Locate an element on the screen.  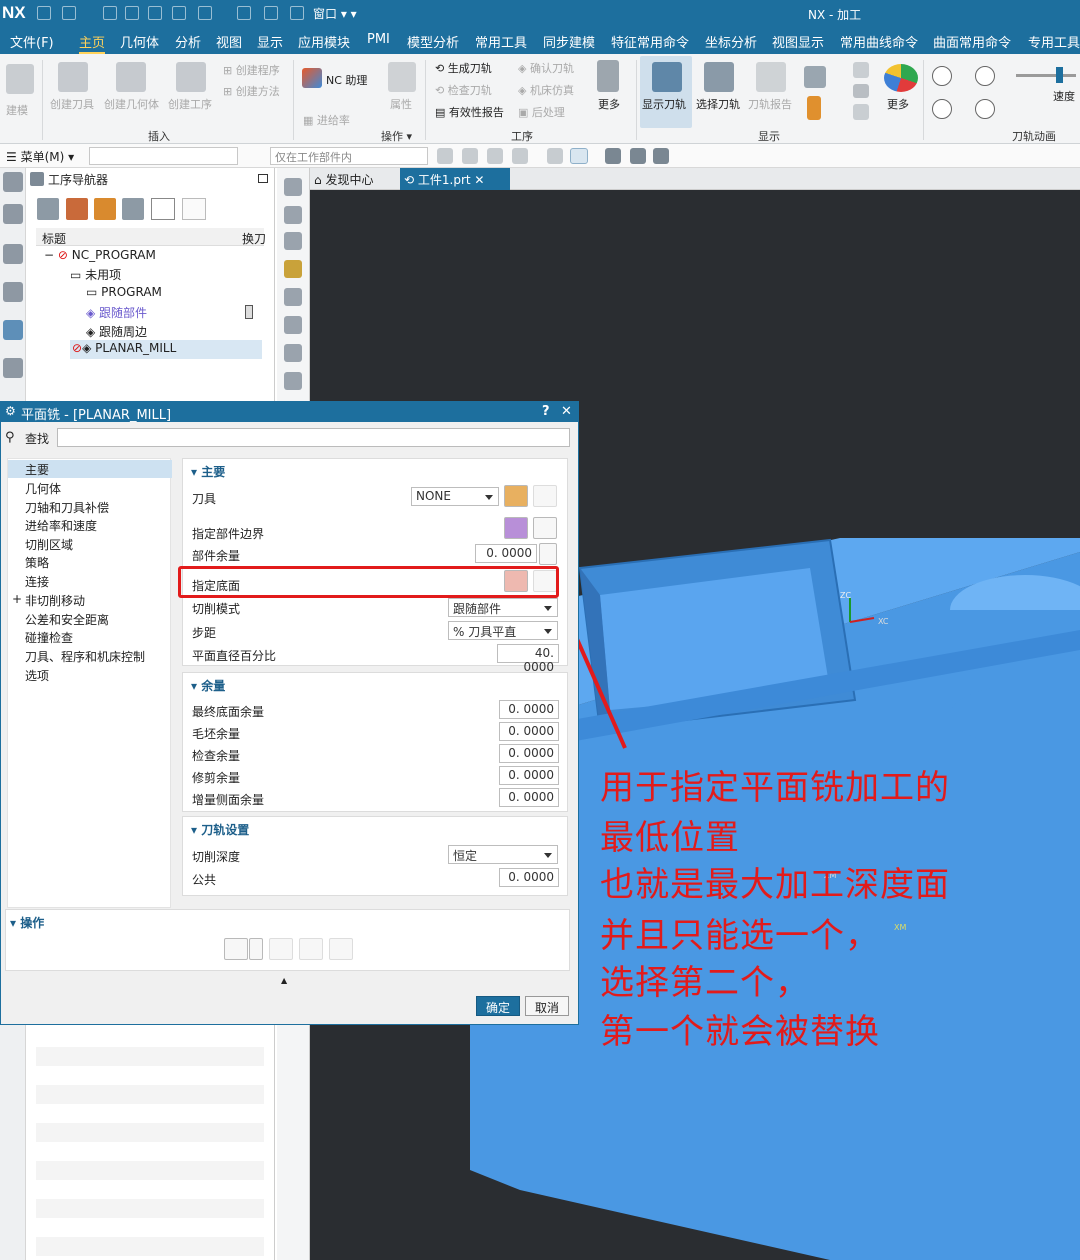
edit-tool-button is located at coordinates (545, 496).